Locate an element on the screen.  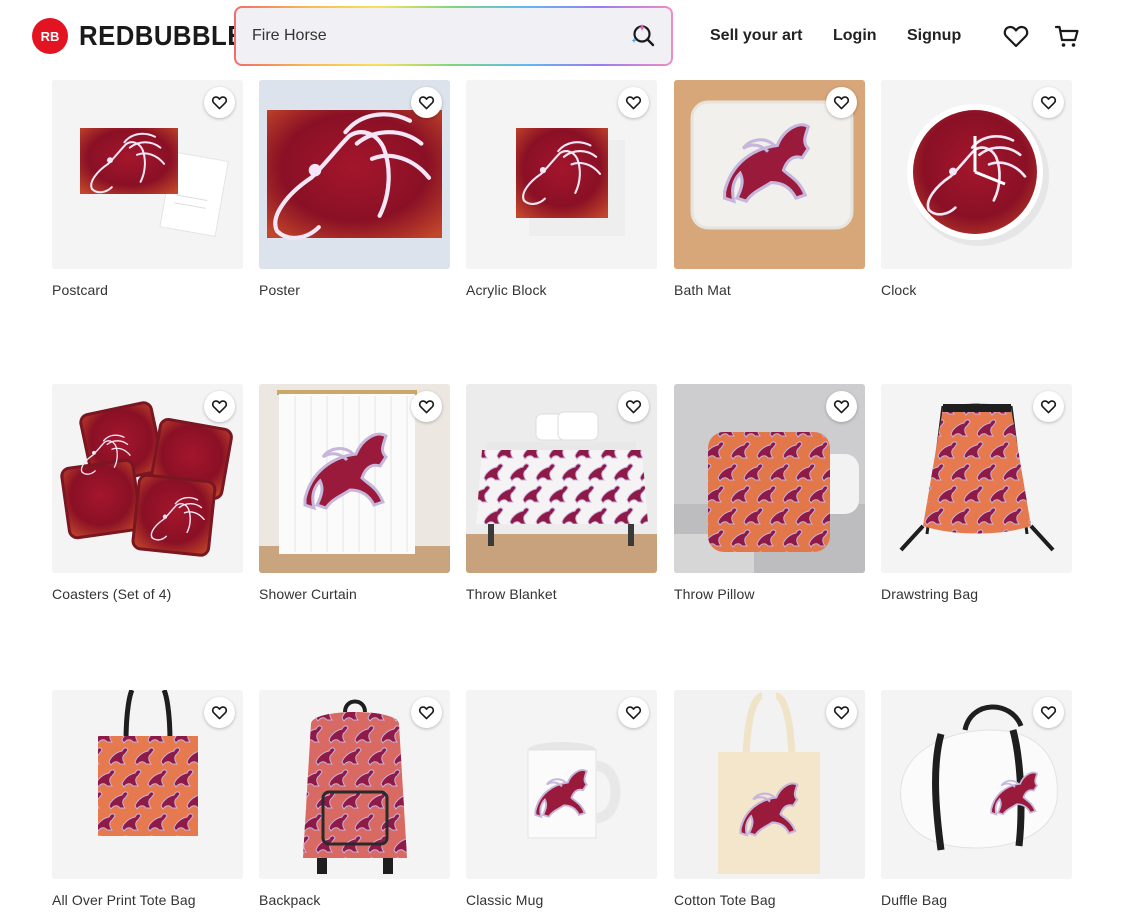
product-label: Throw Blanket is located at coordinates (561, 594).